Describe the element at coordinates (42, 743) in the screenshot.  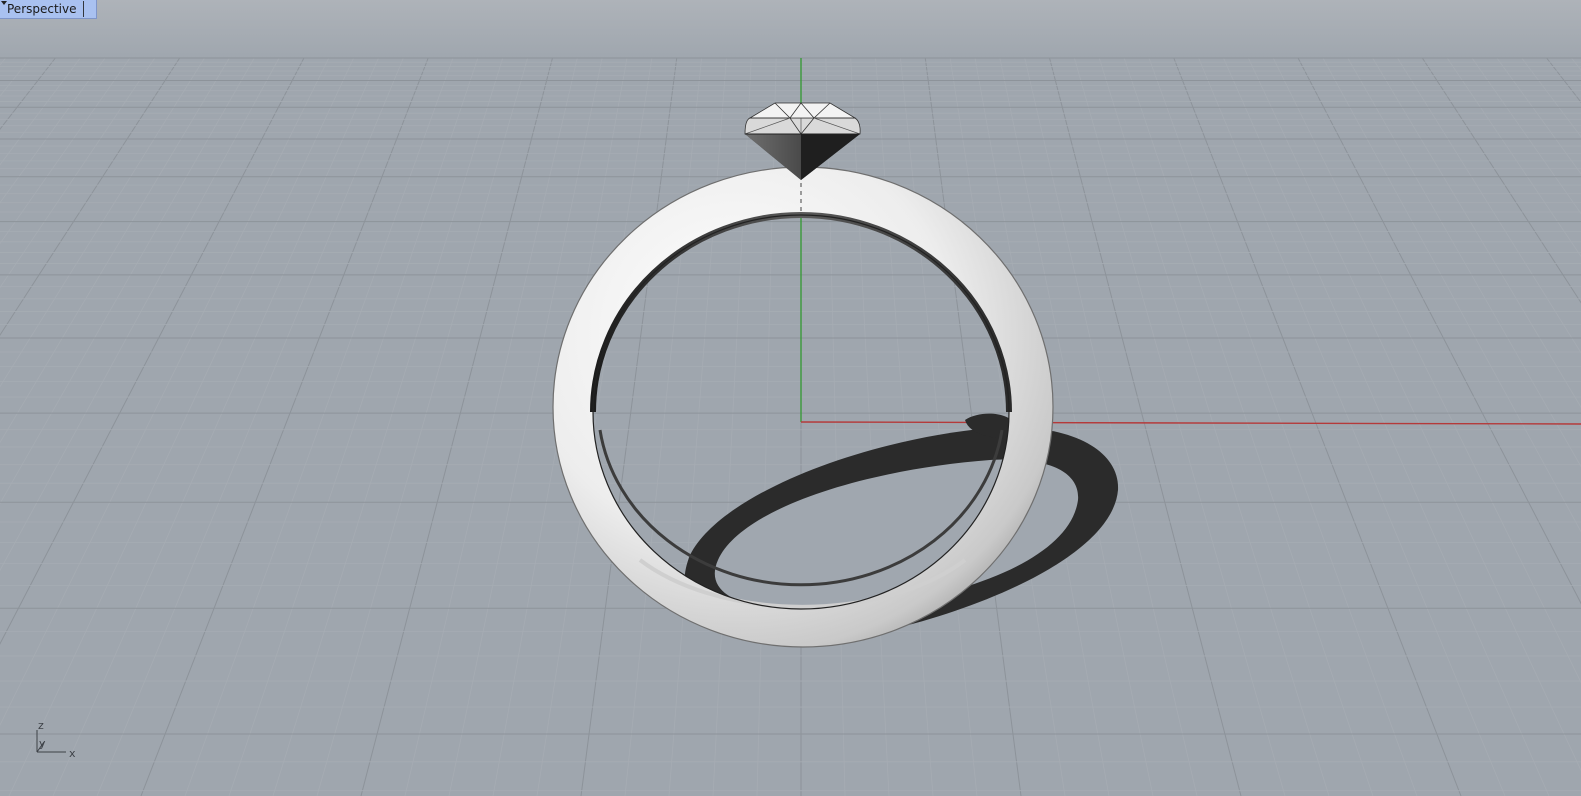
I see `axis-y-label: y` at that location.